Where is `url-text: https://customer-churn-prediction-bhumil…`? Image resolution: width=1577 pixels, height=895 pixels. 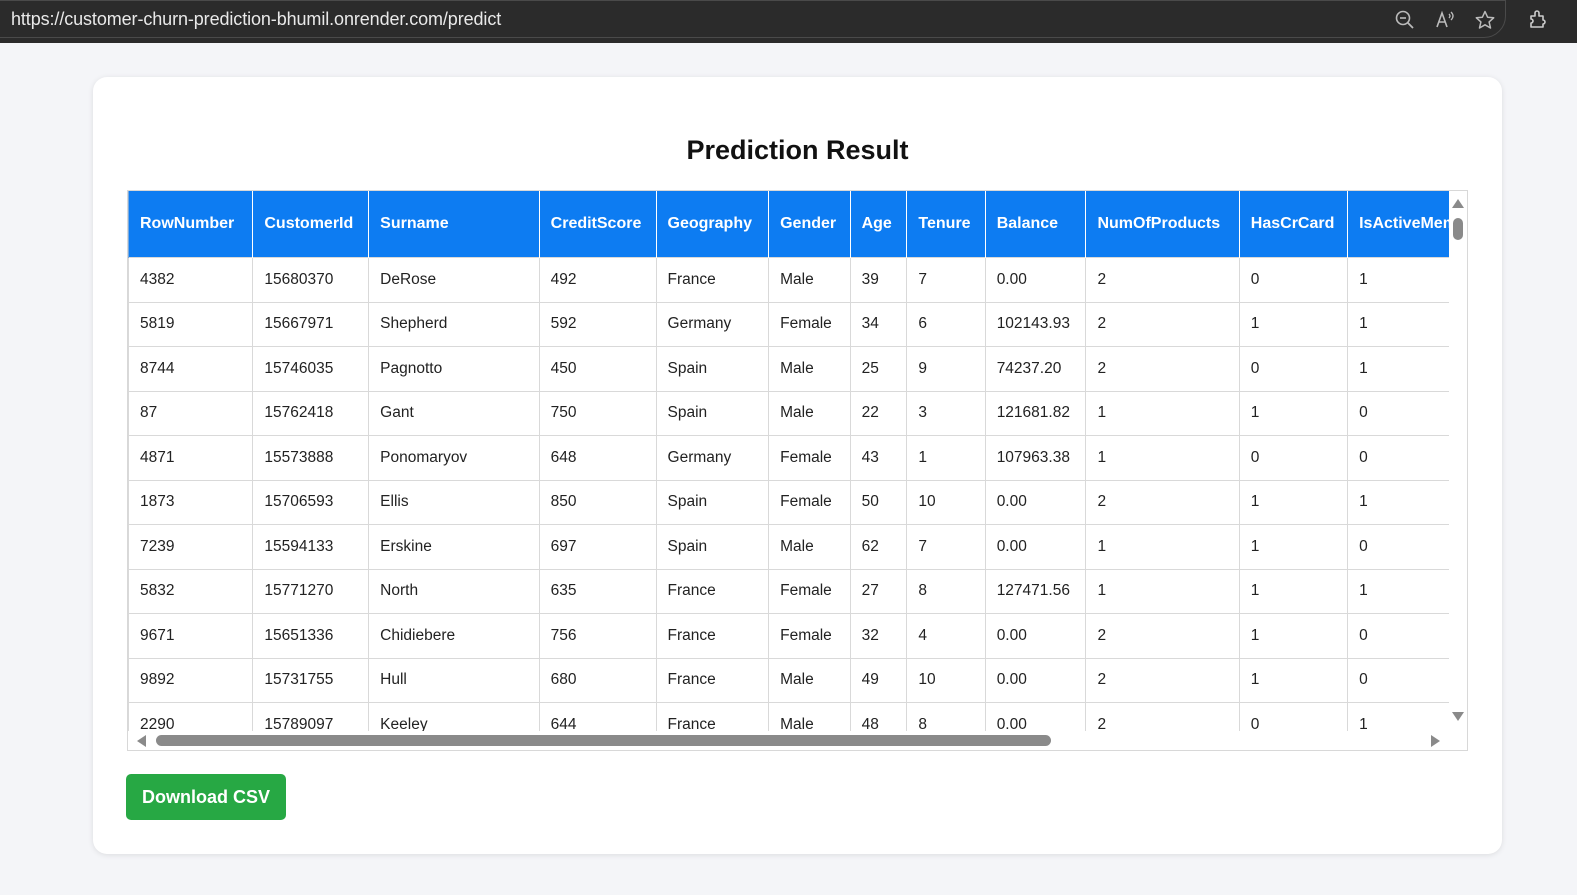
url-text: https://customer-churn-prediction-bhumil… is located at coordinates (256, 19).